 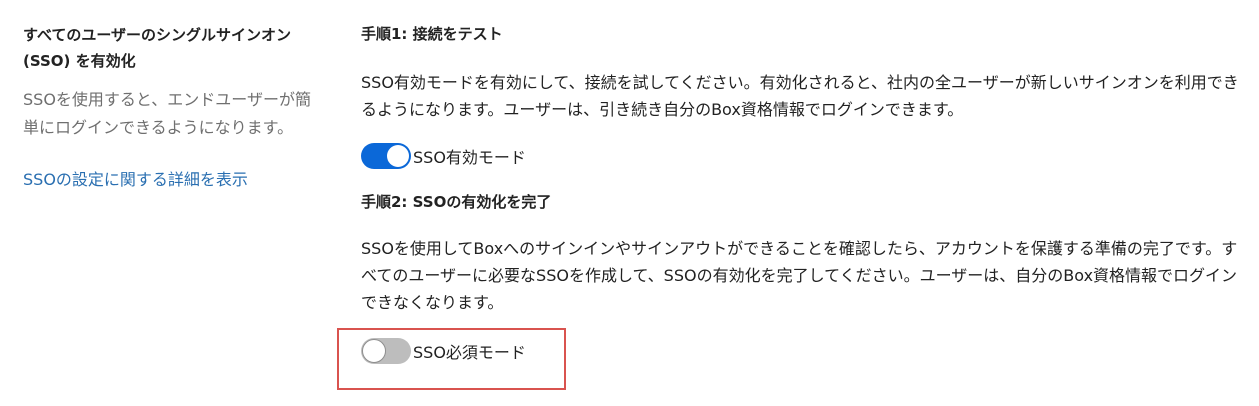 What do you see at coordinates (135, 180) in the screenshot?
I see `sso-details-link: SSOの設定に関する詳細を表示` at bounding box center [135, 180].